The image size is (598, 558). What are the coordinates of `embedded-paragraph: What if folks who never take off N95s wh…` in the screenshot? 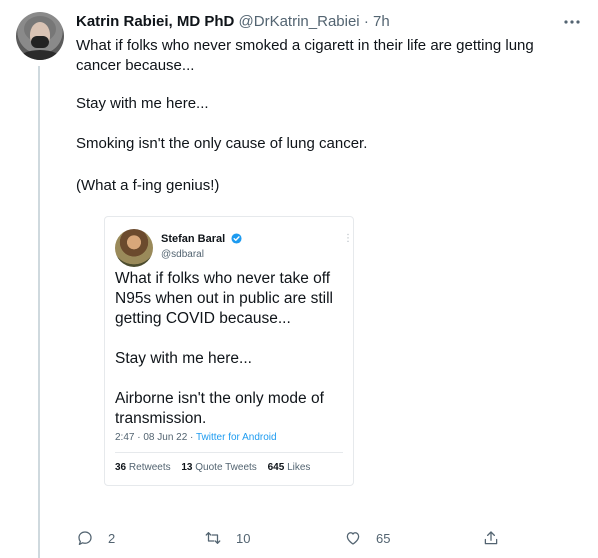 It's located at (224, 298).